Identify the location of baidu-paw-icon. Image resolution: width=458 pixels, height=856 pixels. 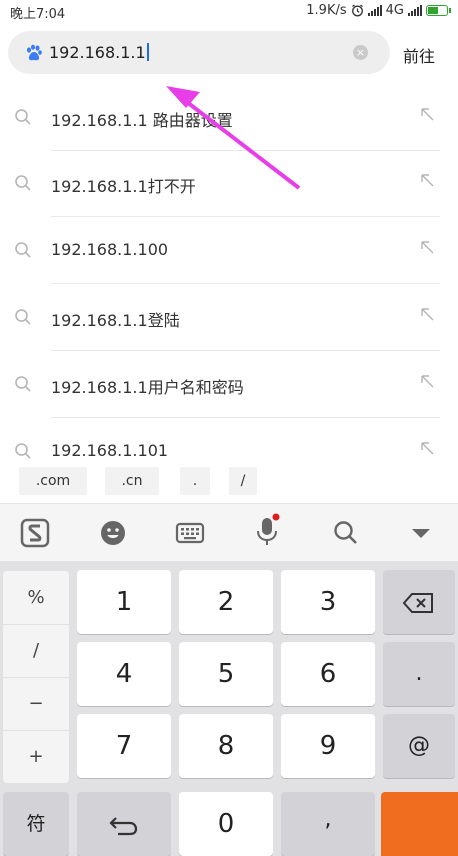
(34, 52).